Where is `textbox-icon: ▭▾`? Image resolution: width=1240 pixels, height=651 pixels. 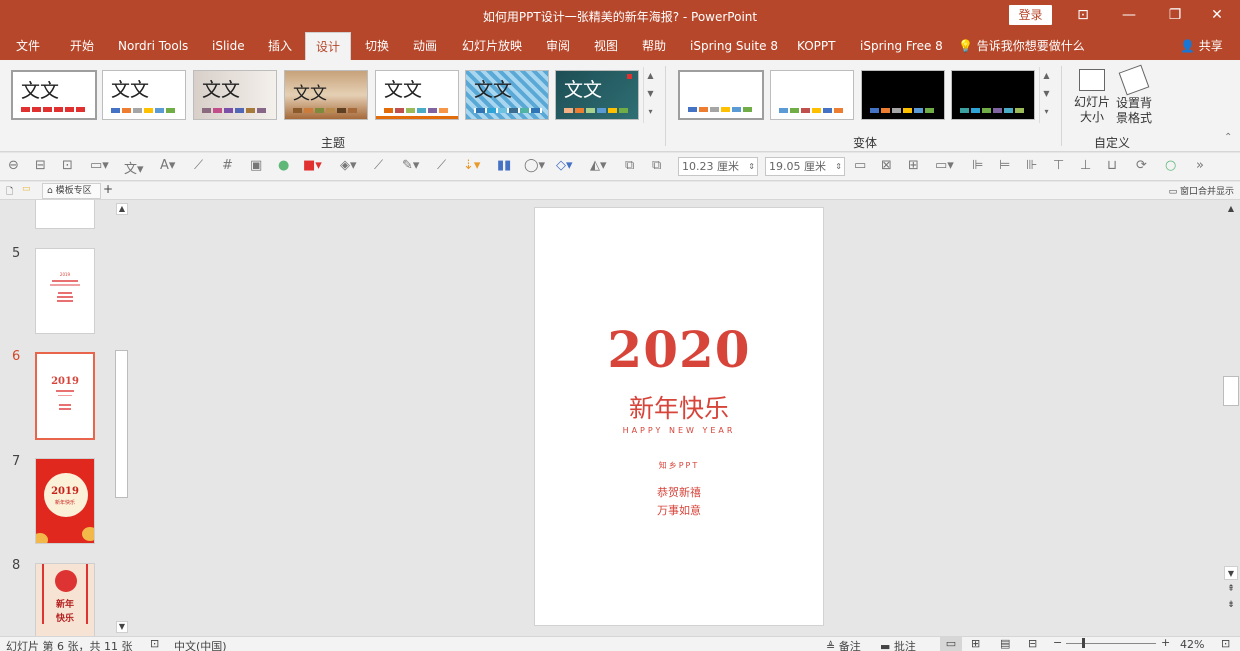 textbox-icon: ▭▾ is located at coordinates (99, 165).